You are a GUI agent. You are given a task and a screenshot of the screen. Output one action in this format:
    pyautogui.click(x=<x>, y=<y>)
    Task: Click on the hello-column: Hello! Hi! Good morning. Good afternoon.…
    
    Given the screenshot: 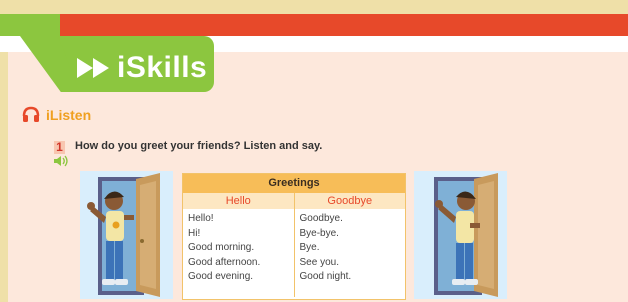 What is the action you would take?
    pyautogui.click(x=239, y=253)
    